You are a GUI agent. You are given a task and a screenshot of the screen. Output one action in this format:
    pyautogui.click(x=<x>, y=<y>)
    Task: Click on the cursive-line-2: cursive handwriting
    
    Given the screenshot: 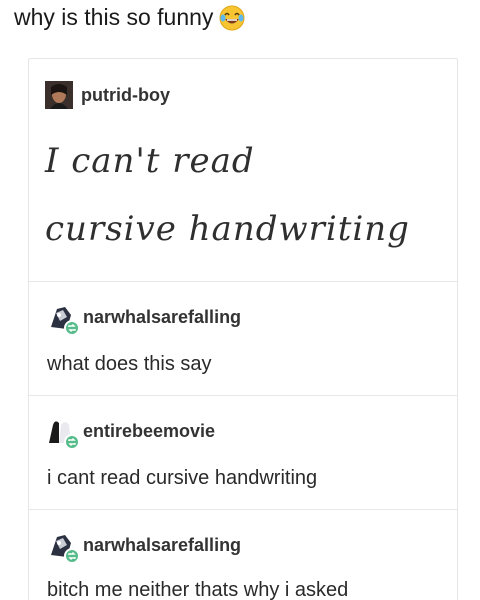 What is the action you would take?
    pyautogui.click(x=227, y=229)
    